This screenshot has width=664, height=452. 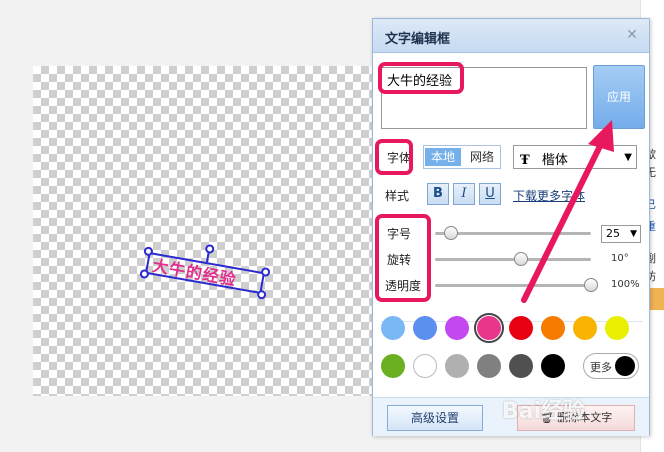 I want to click on watermark: Bai经验, so click(x=544, y=411).